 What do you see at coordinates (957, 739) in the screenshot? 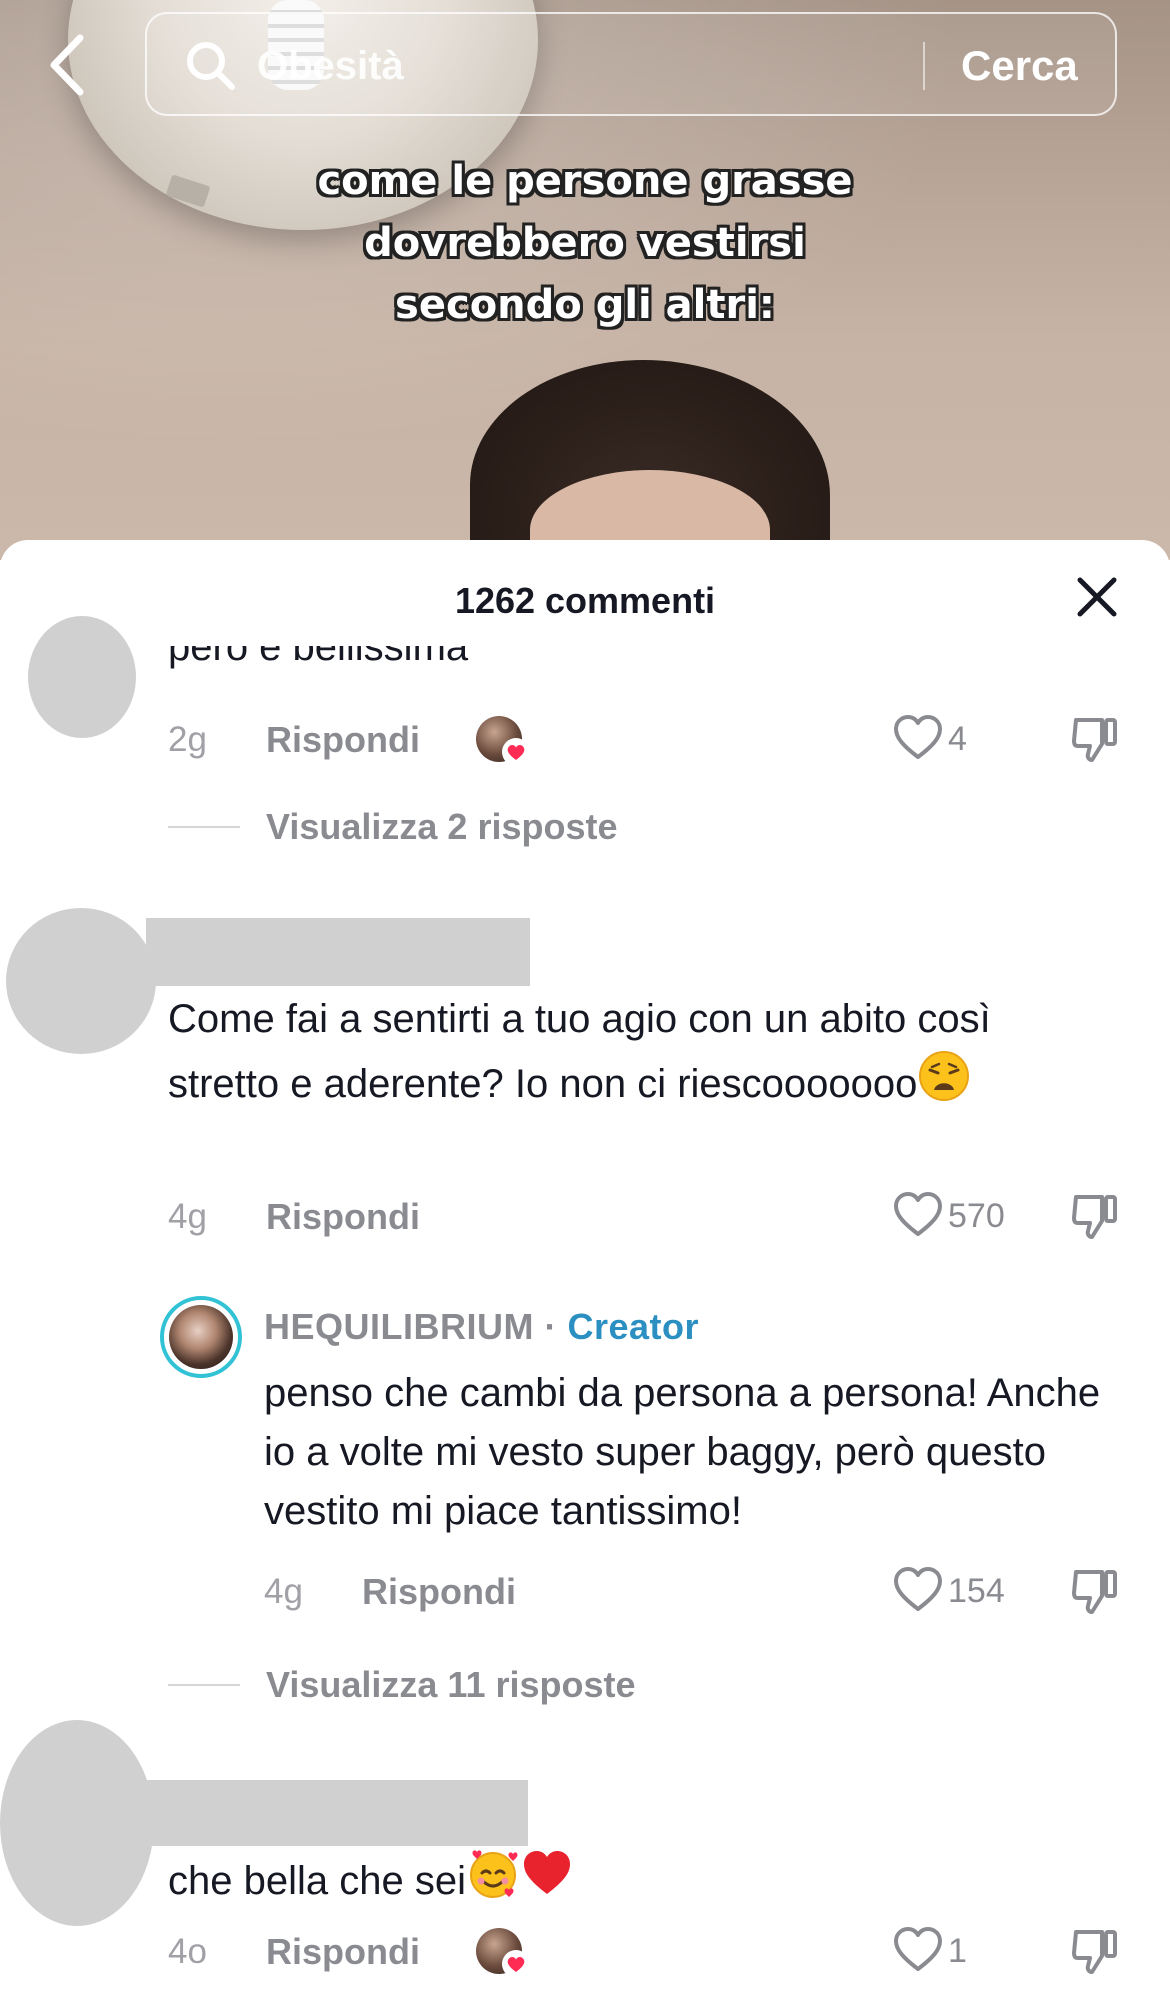
I see `like-count: 4` at bounding box center [957, 739].